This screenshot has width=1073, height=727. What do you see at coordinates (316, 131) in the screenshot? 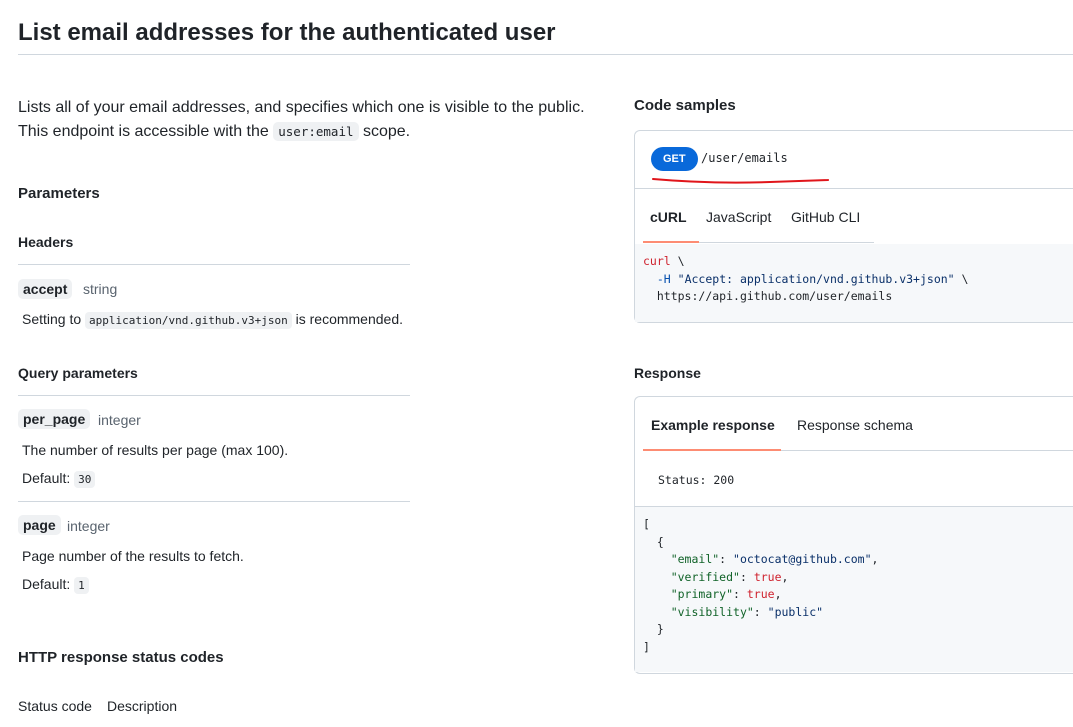
I see `scope-code: user:email` at bounding box center [316, 131].